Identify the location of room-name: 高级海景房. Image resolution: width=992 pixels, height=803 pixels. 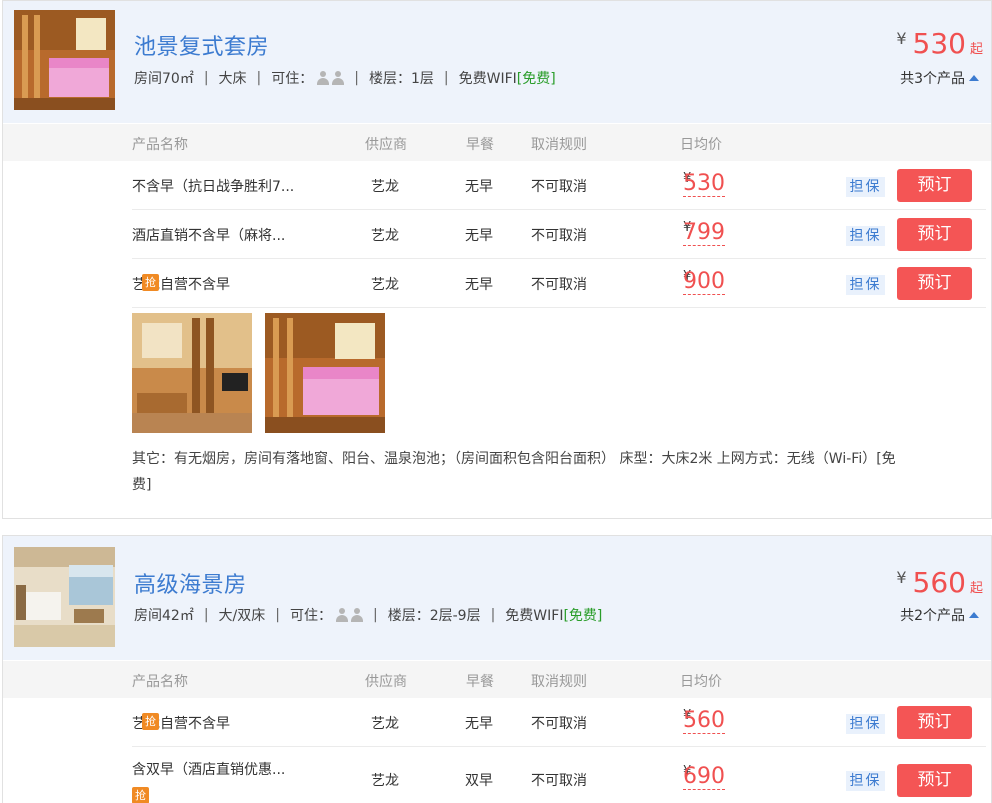
(190, 583).